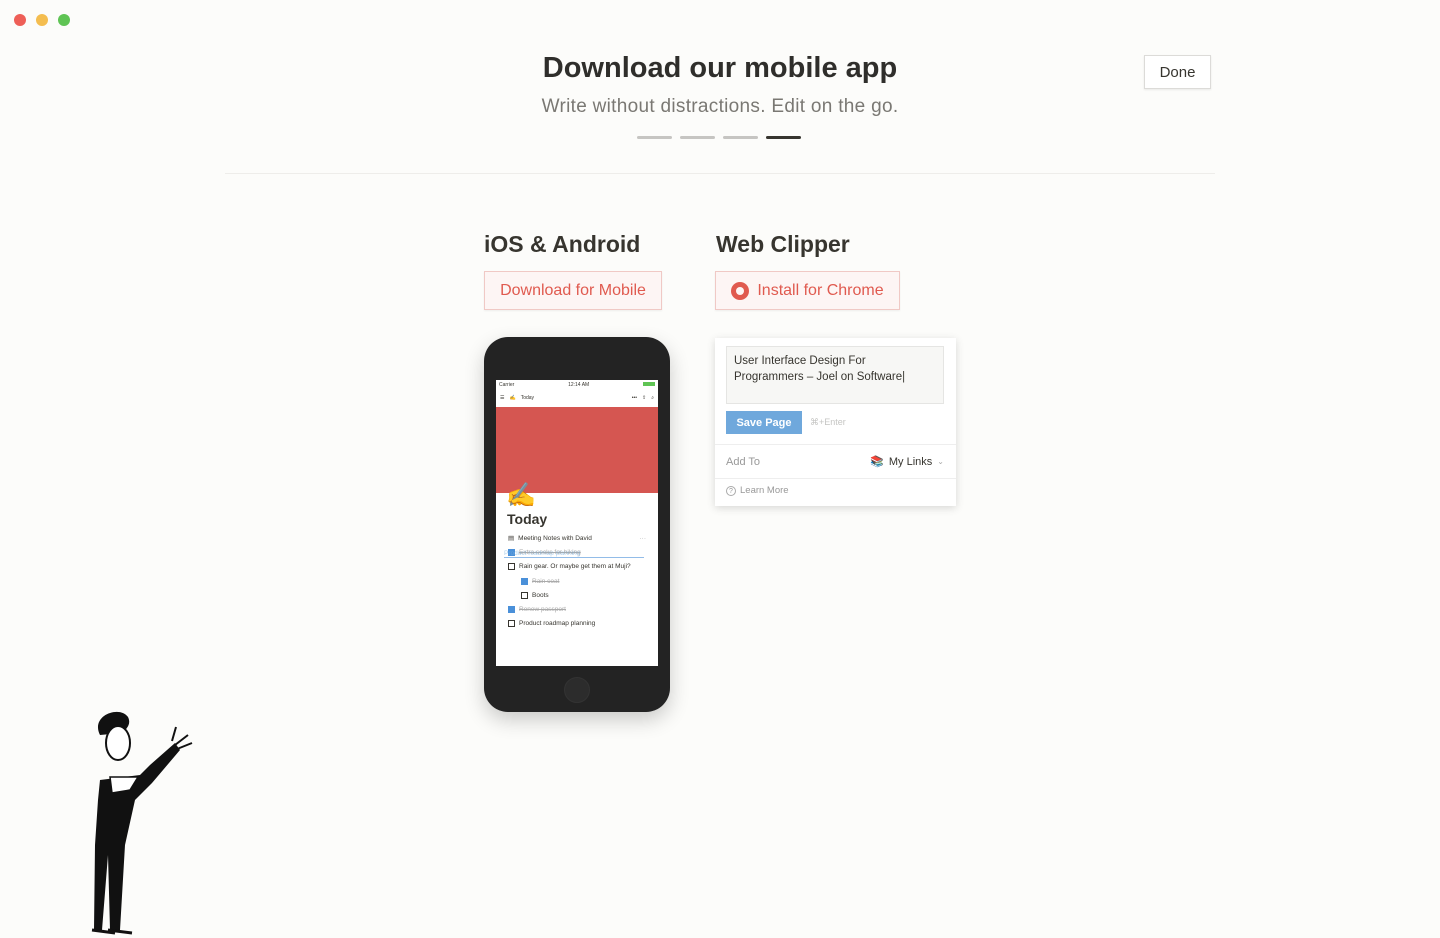 The image size is (1440, 938). What do you see at coordinates (540, 595) in the screenshot?
I see `item-text: Boots` at bounding box center [540, 595].